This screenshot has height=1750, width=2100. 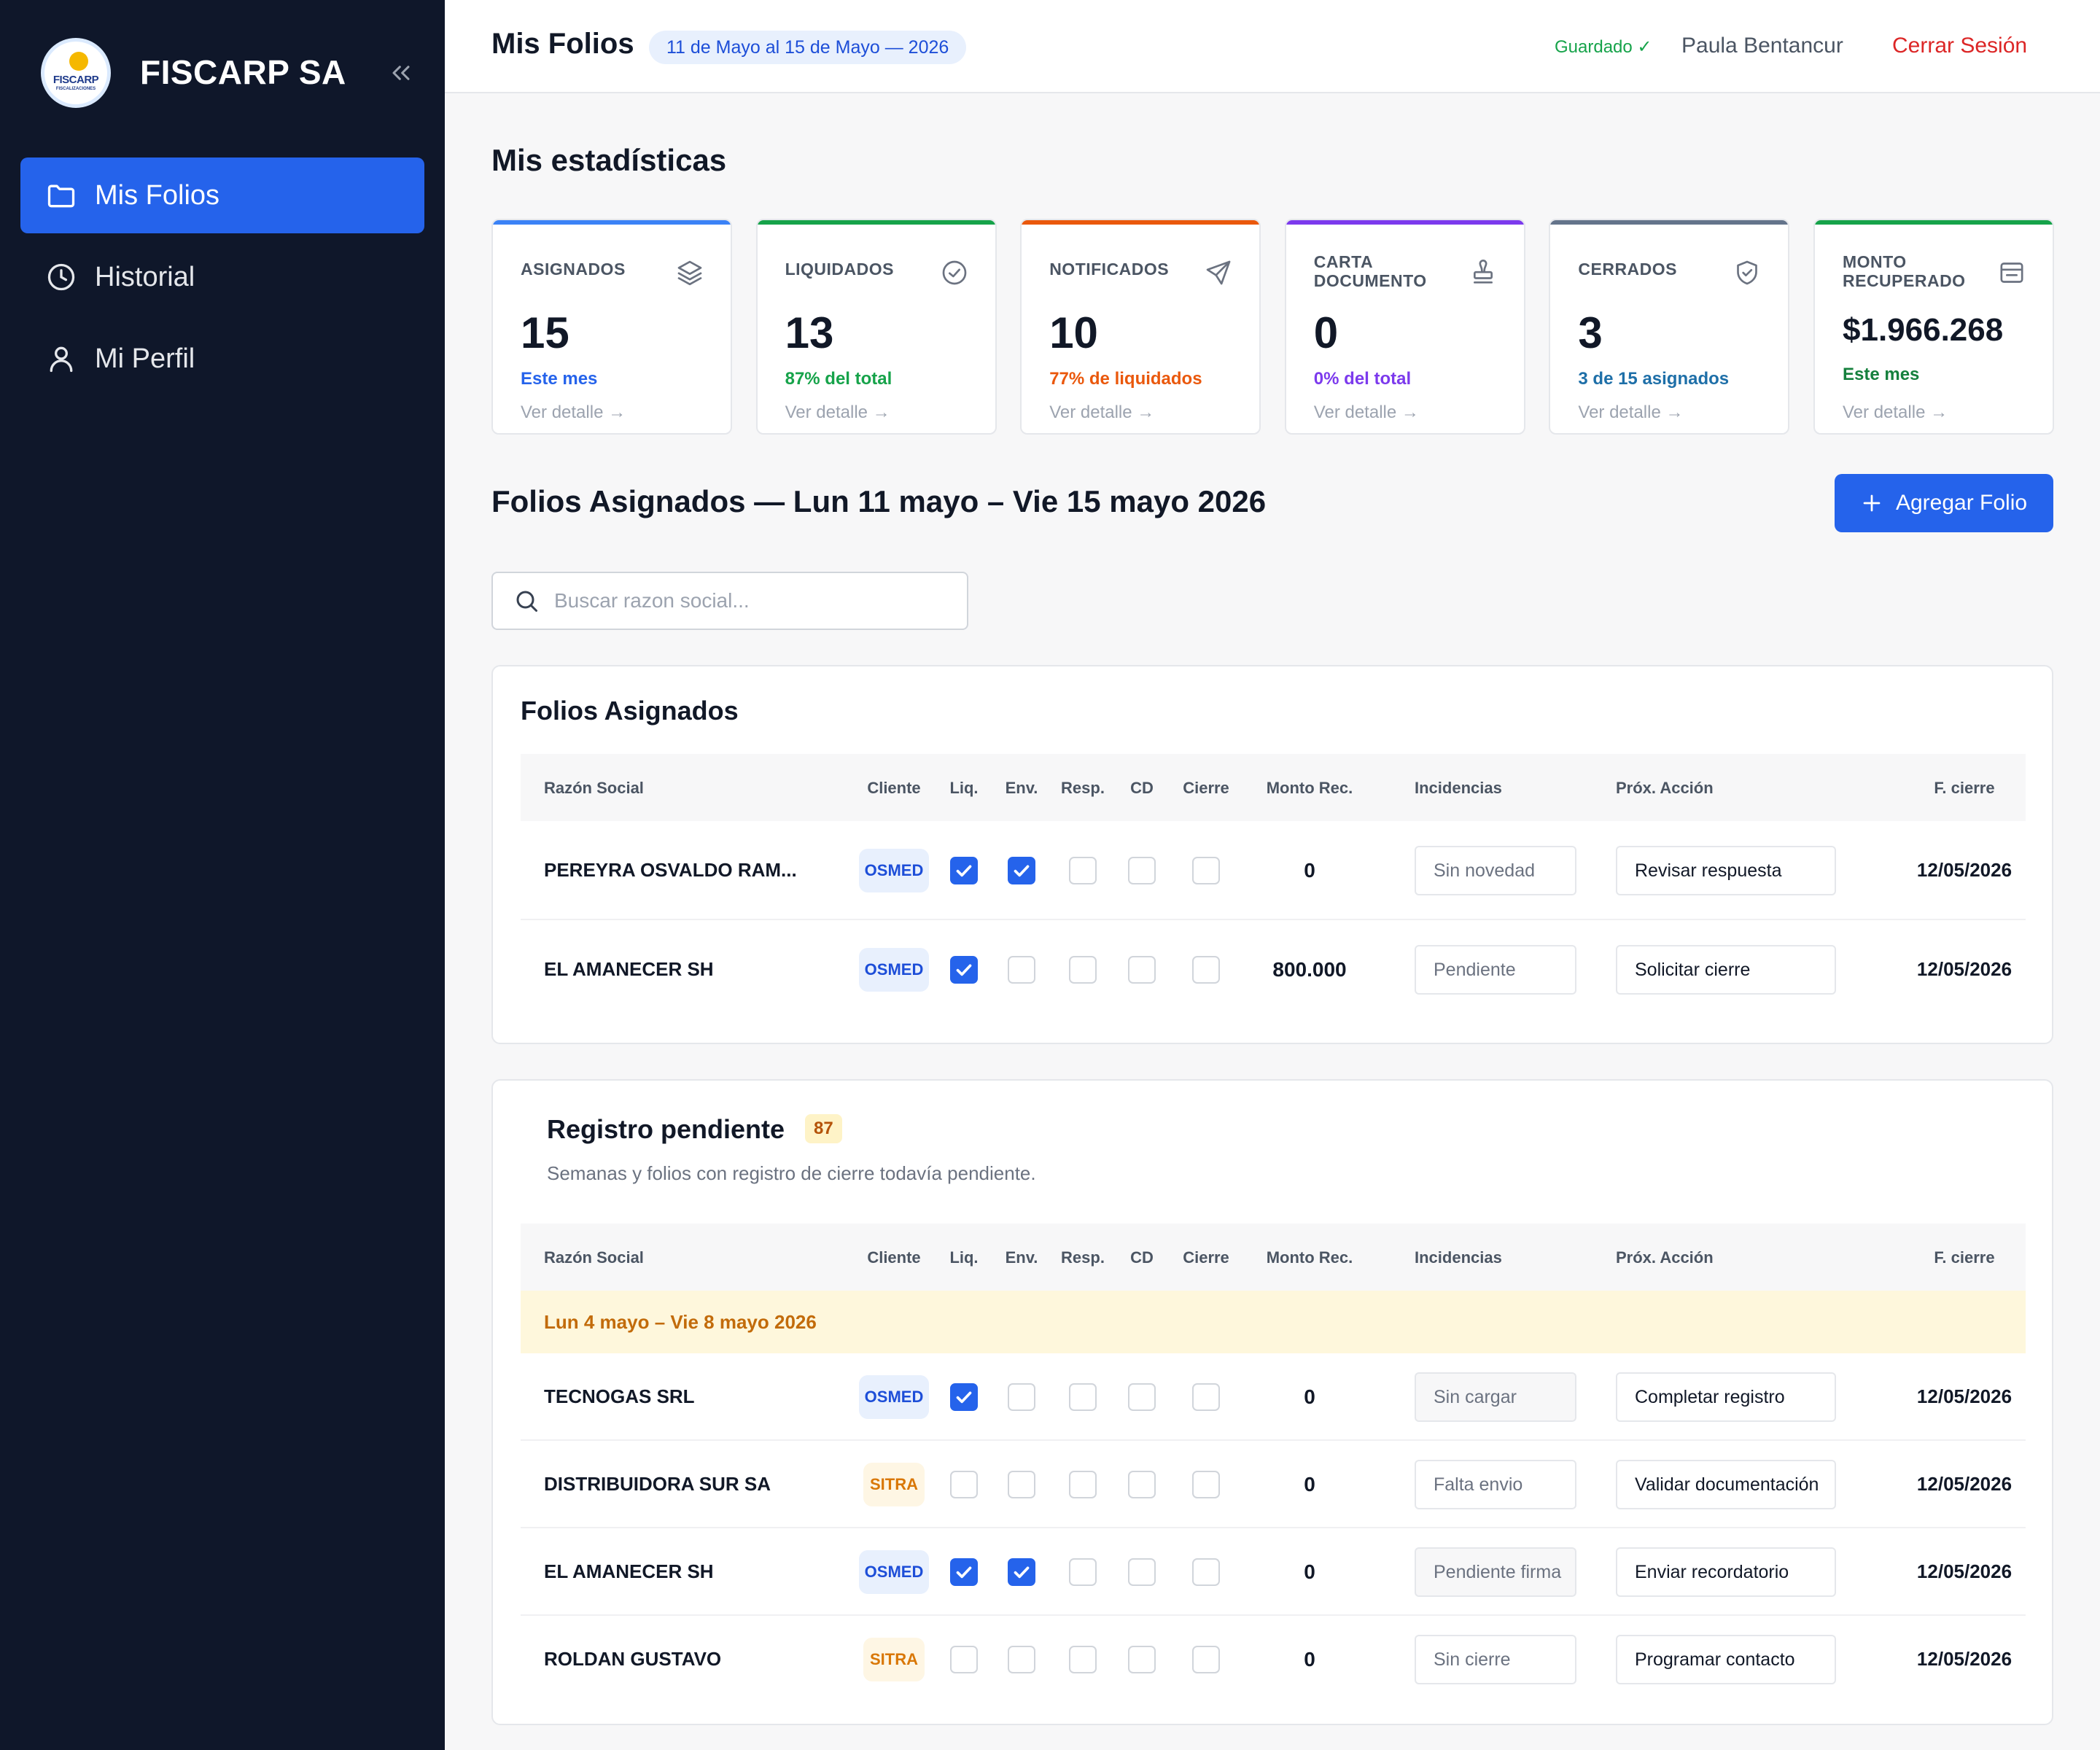 What do you see at coordinates (1726, 1484) in the screenshot?
I see `proxima-accion-field: Validar documentación` at bounding box center [1726, 1484].